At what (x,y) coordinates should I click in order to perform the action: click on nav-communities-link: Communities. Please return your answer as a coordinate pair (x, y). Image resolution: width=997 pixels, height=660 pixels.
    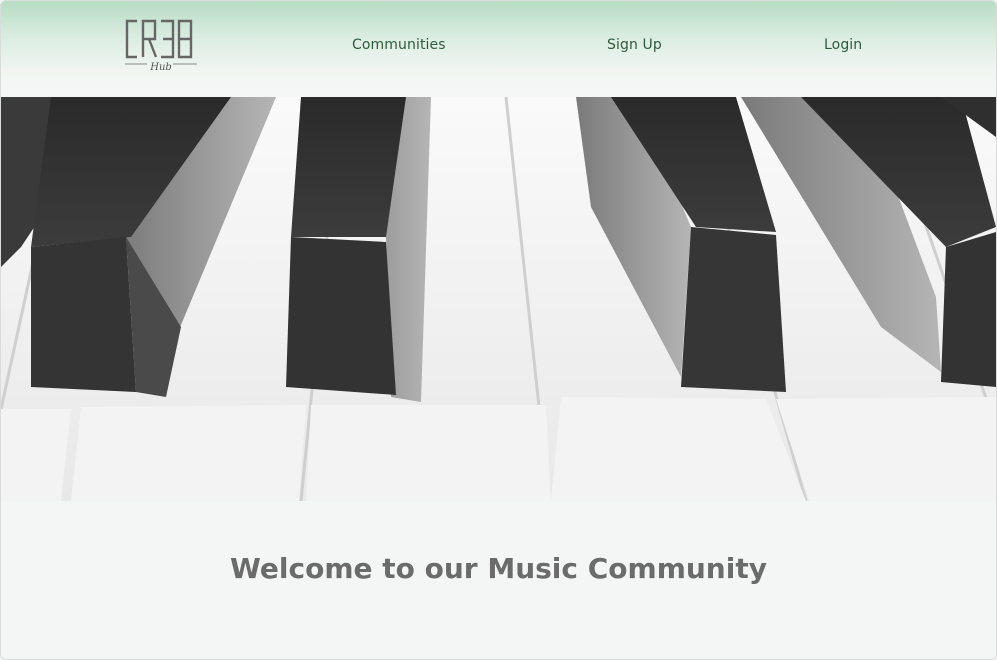
    Looking at the image, I should click on (399, 45).